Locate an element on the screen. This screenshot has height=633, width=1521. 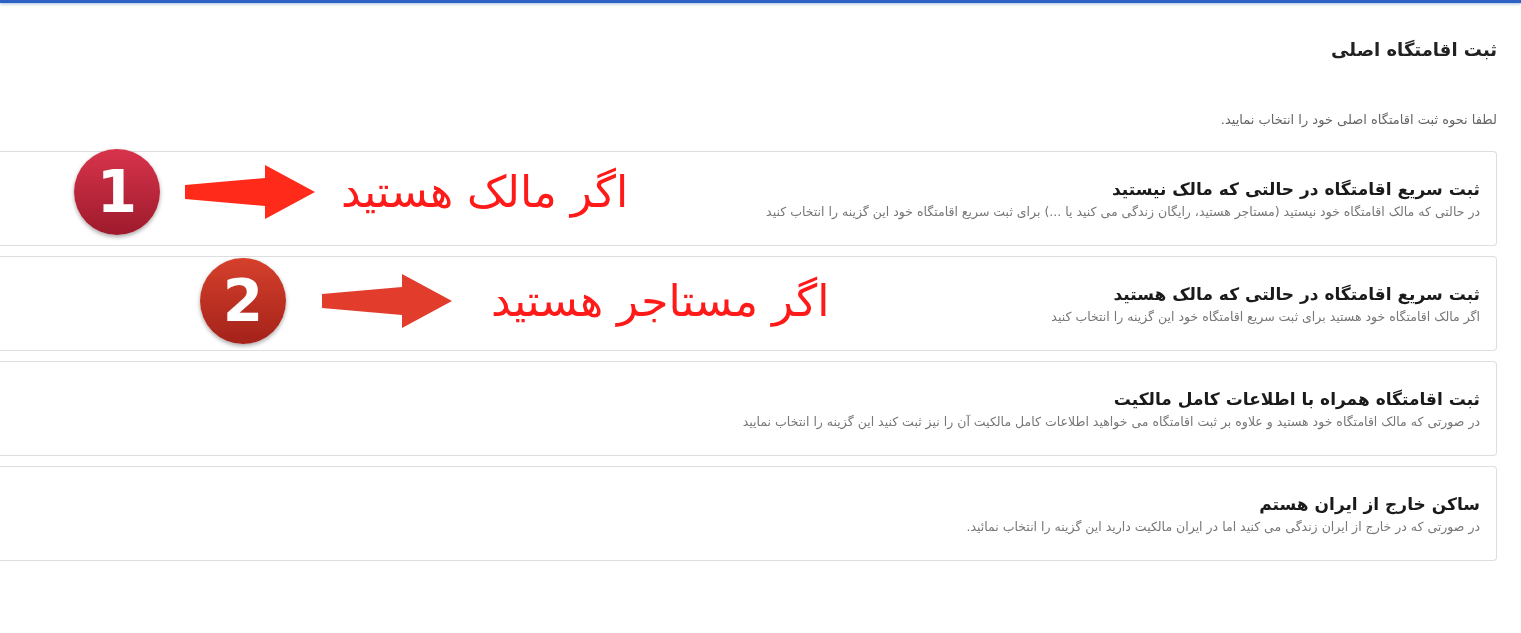
option-title: ثبت اقامتگاه همراه با اطلاعات کامل مالکیت is located at coordinates (1296, 399).